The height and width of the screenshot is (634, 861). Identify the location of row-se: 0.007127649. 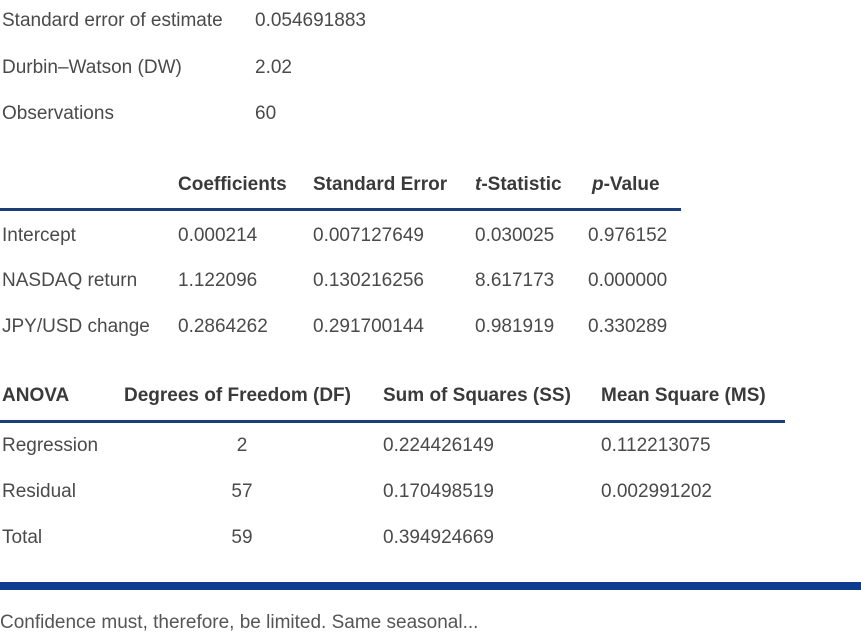
(368, 235).